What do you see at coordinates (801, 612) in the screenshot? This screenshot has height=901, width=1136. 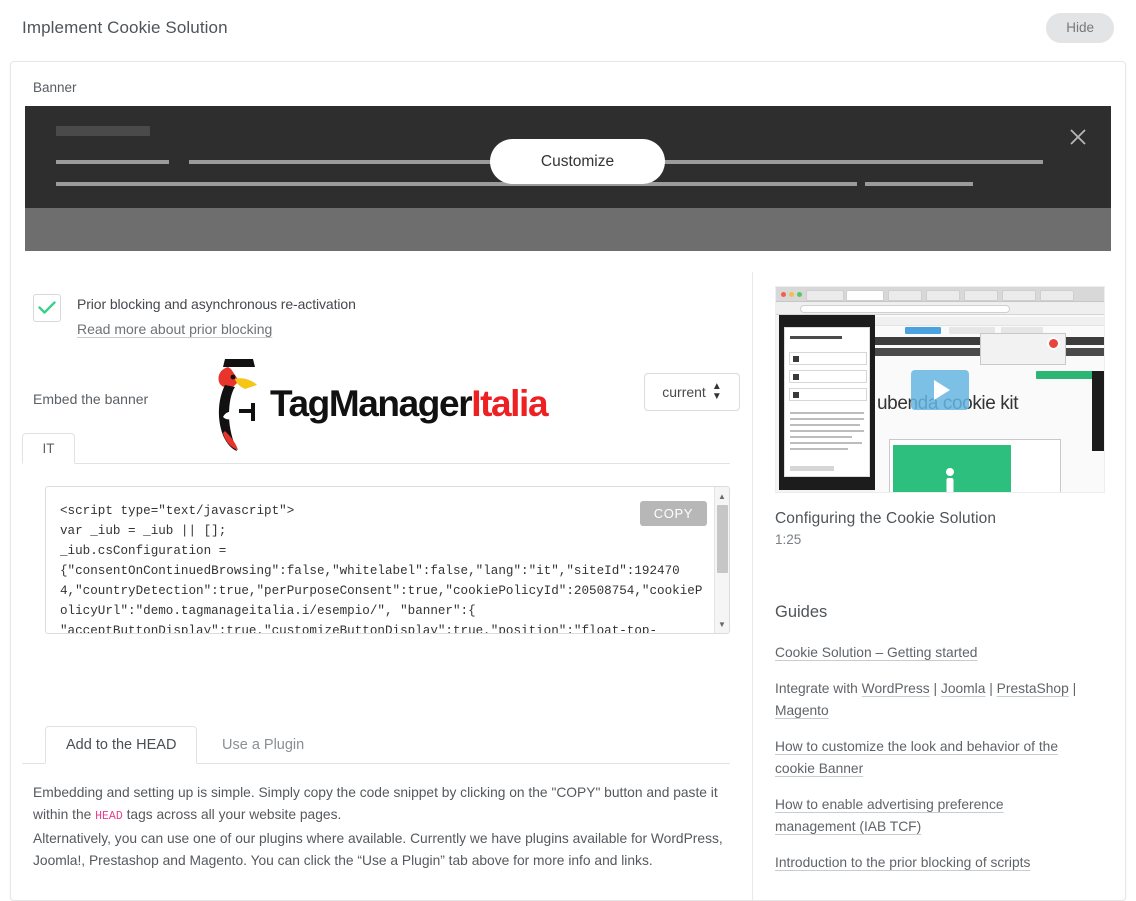 I see `guides-heading: Guides` at bounding box center [801, 612].